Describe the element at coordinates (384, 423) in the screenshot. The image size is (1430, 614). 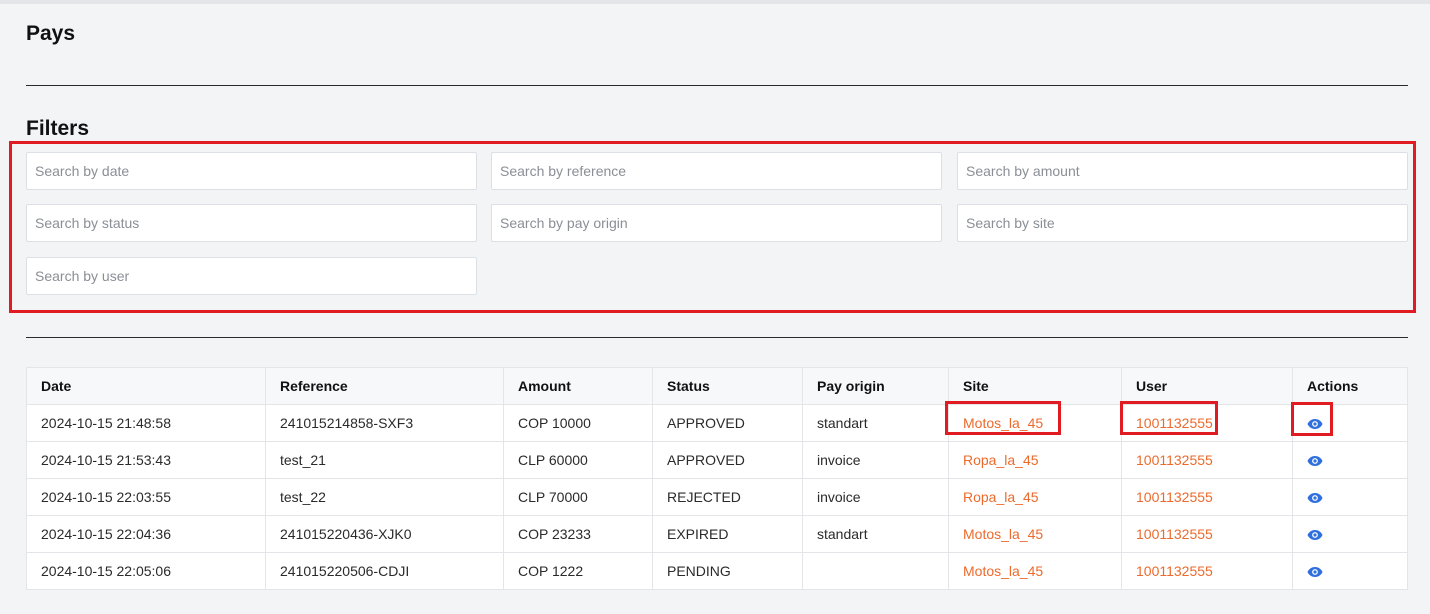
I see `cell-reference: 241015214858-SXF3` at that location.